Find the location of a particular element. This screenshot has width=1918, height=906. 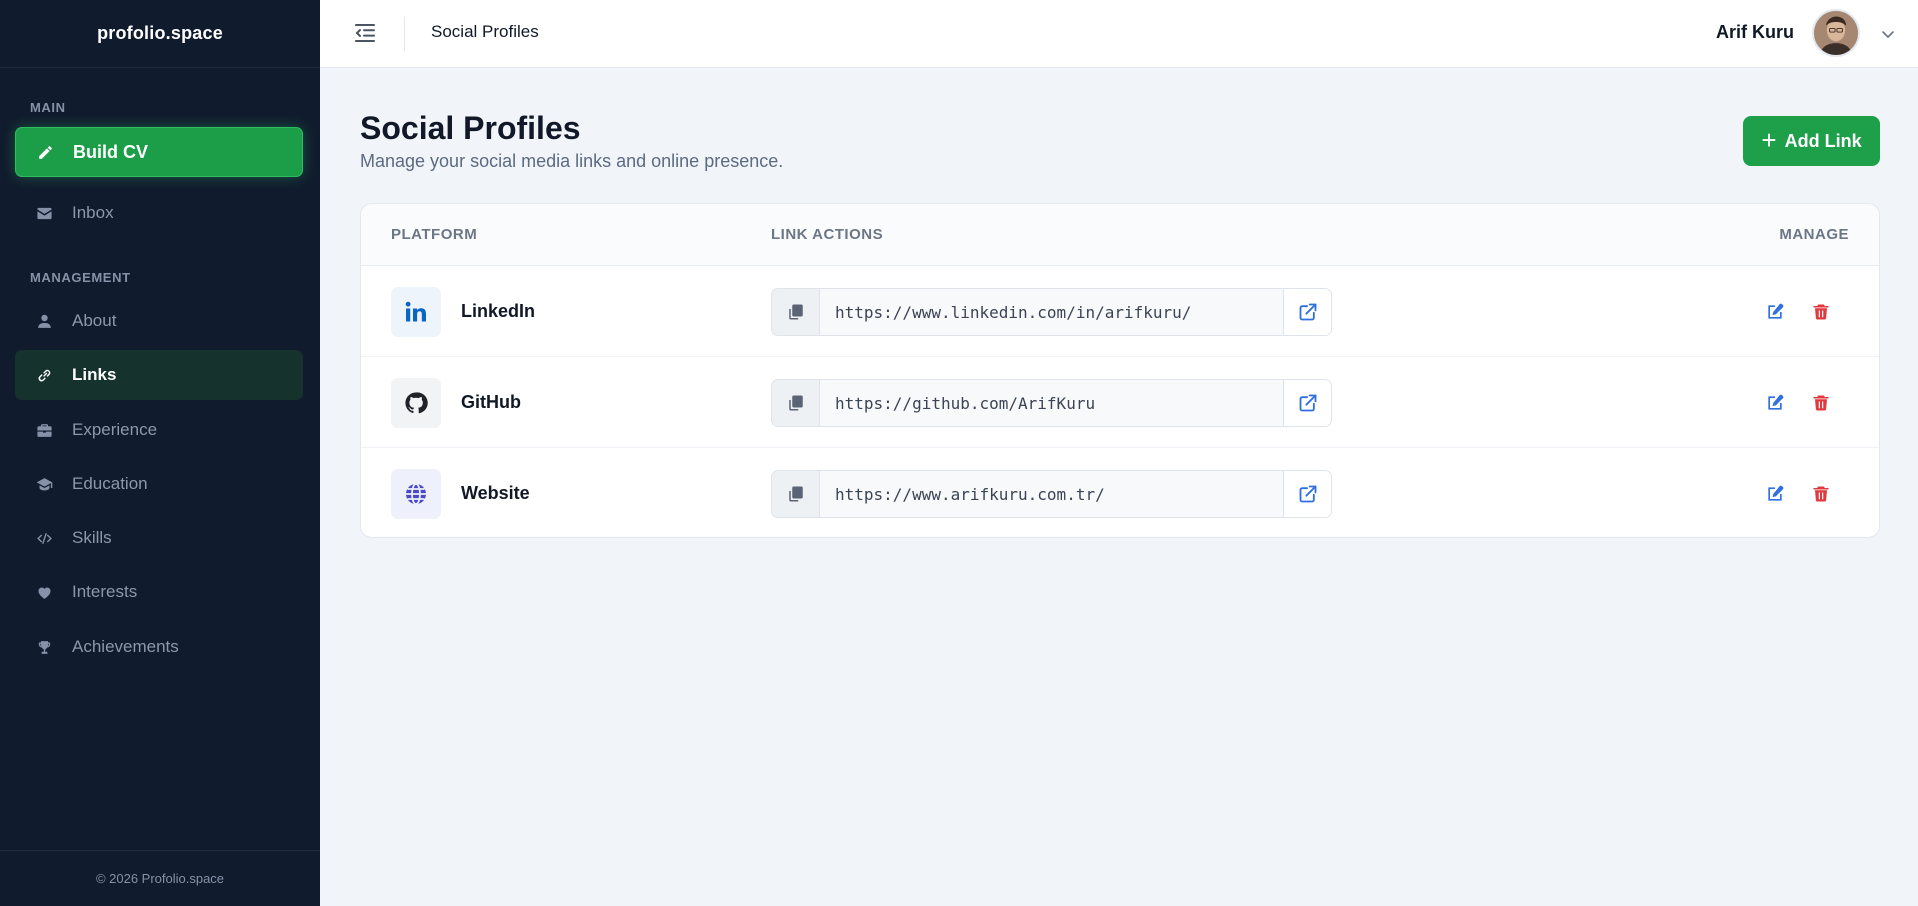

table-header: PLATFORM LINK ACTIONS MANAGE is located at coordinates (1120, 235).